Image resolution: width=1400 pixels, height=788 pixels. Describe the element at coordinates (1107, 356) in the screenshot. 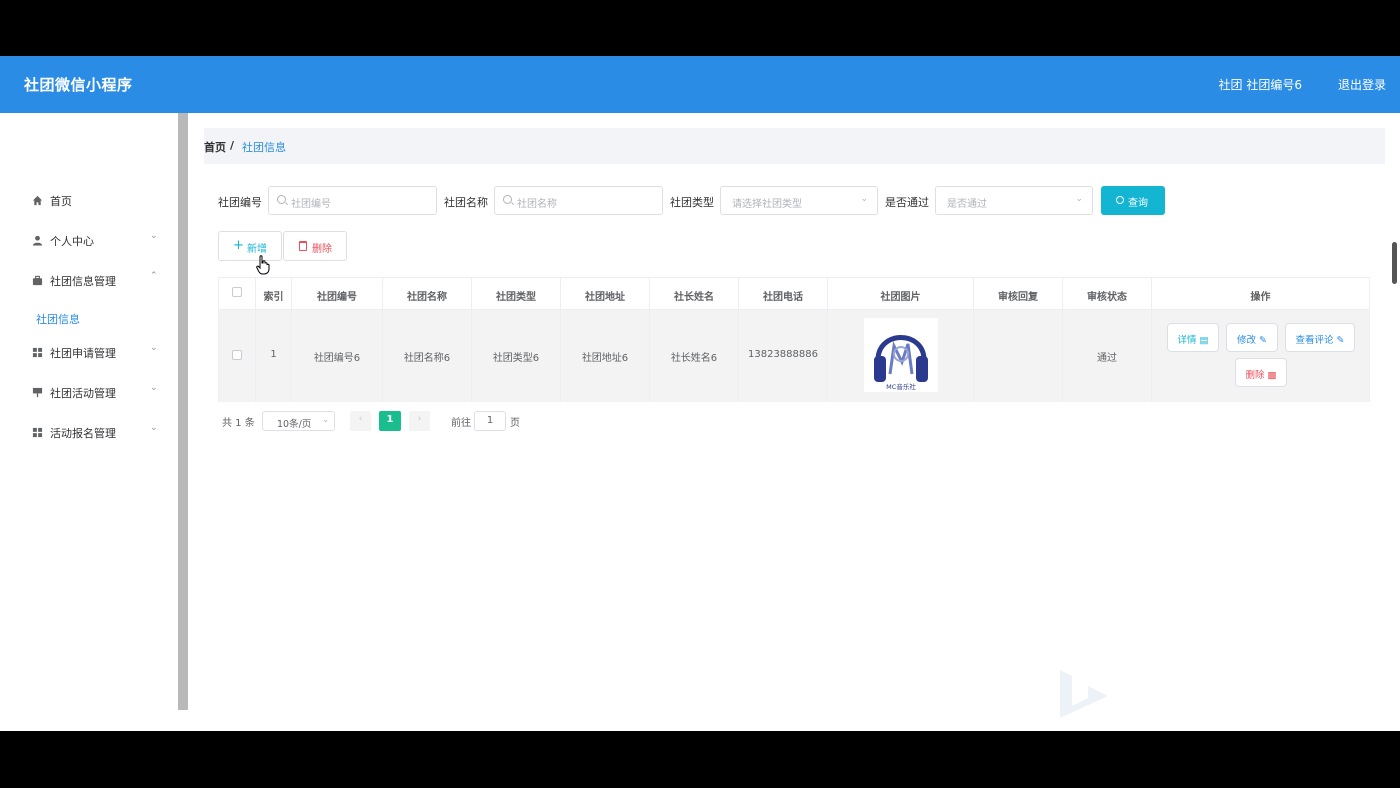

I see `cell-review-status: 通过` at that location.